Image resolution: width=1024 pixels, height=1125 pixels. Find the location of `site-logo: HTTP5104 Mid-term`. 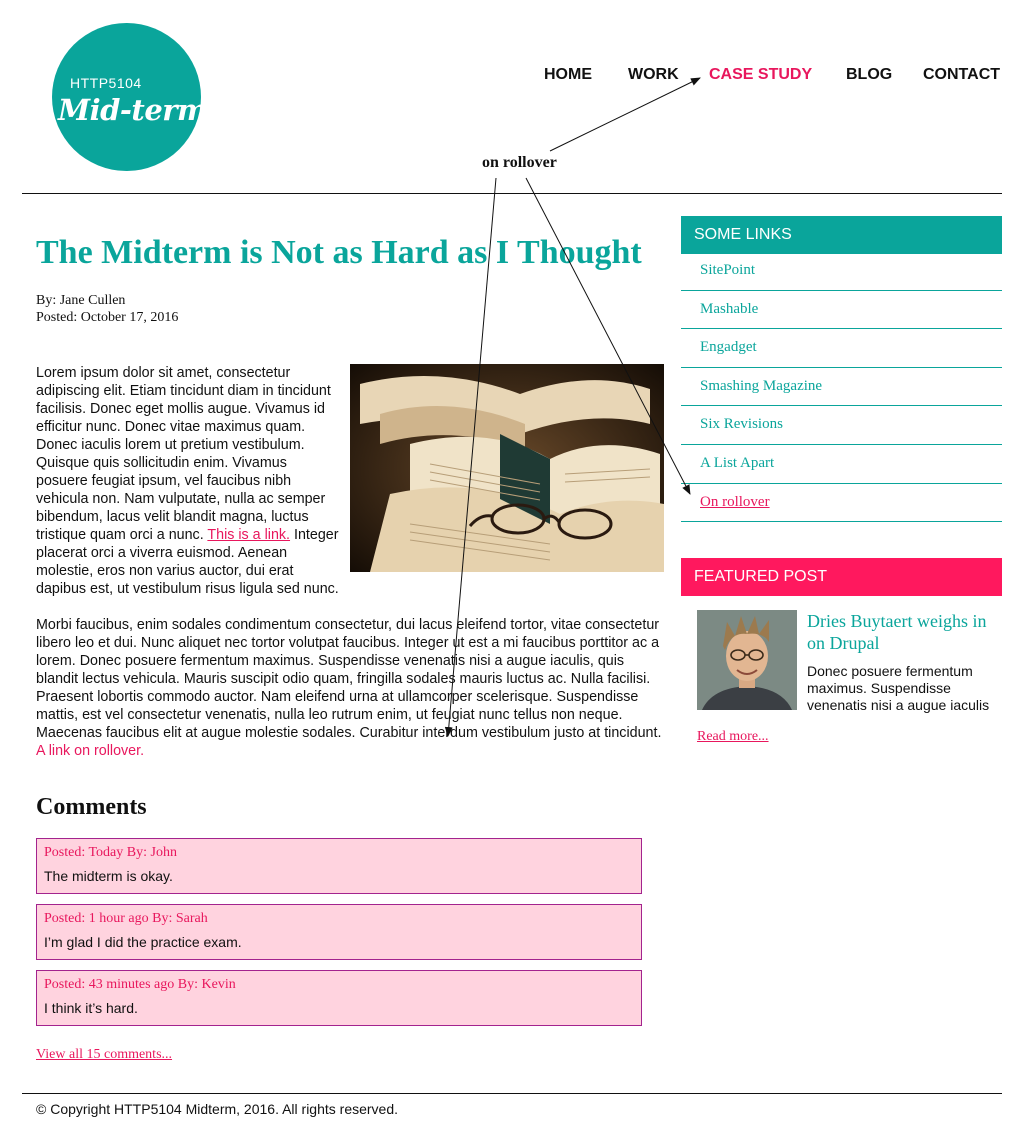

site-logo: HTTP5104 Mid-term is located at coordinates (130, 97).